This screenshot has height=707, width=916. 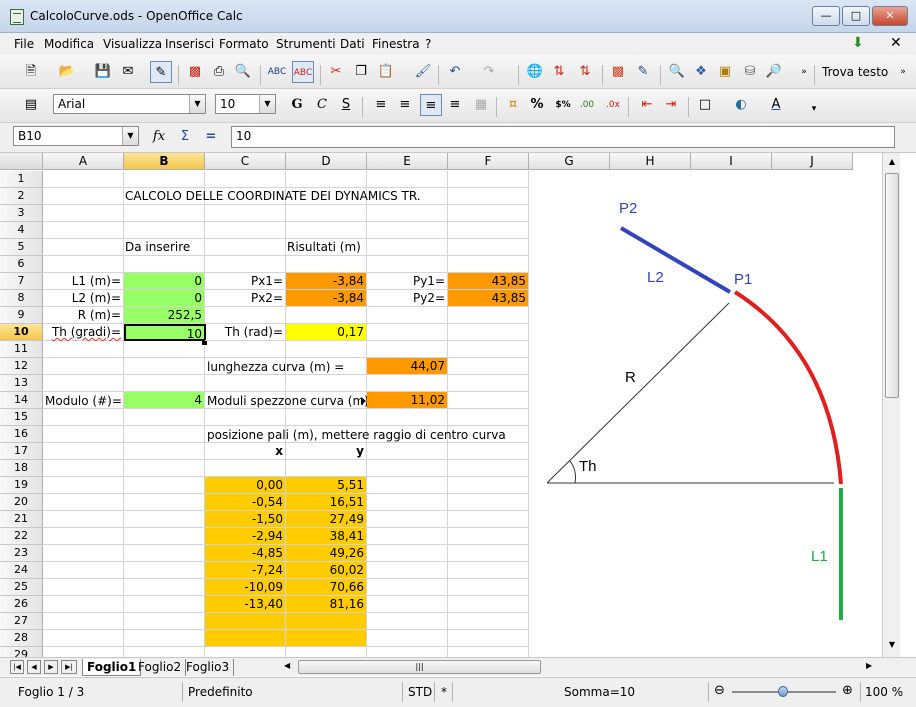 I want to click on column-header-h: H, so click(x=650, y=161).